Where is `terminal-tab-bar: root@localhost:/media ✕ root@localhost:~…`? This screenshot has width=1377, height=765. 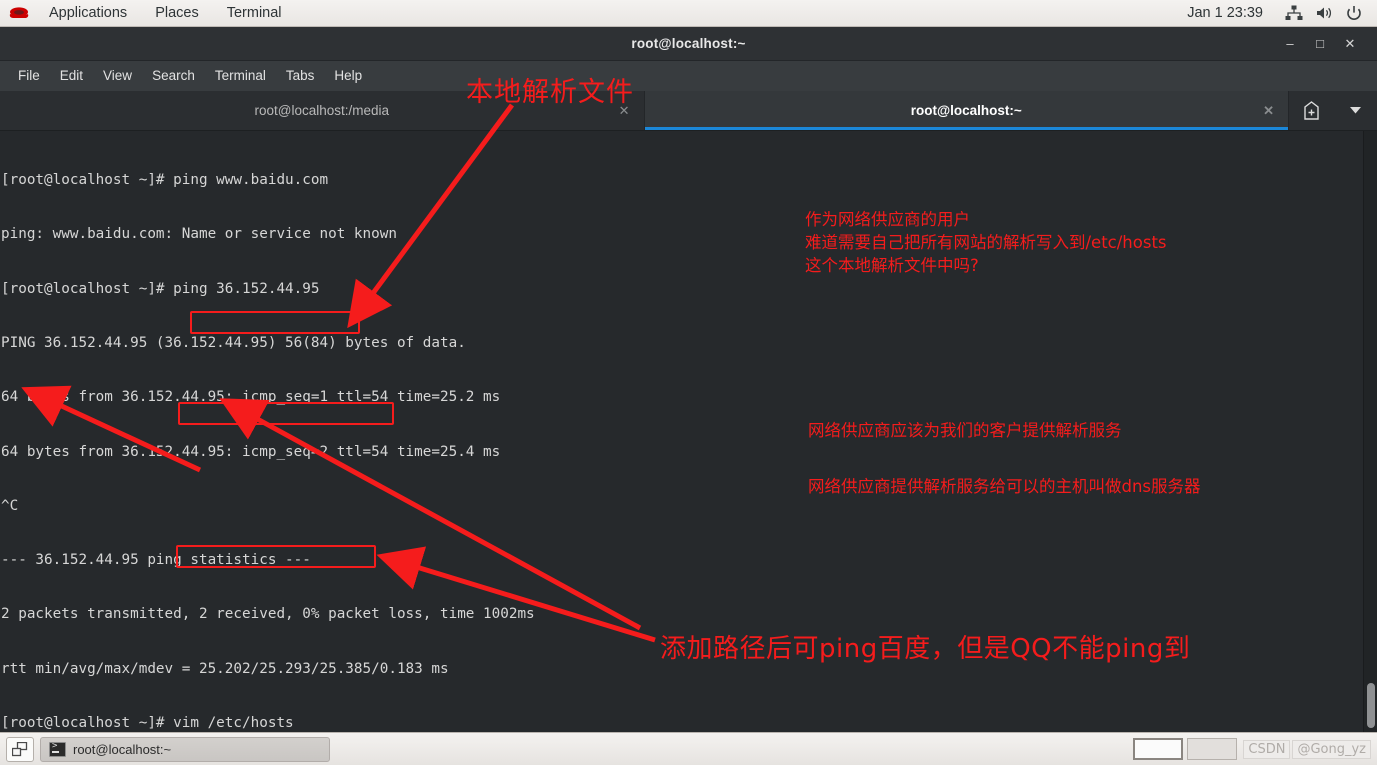 terminal-tab-bar: root@localhost:/media ✕ root@localhost:~… is located at coordinates (688, 111).